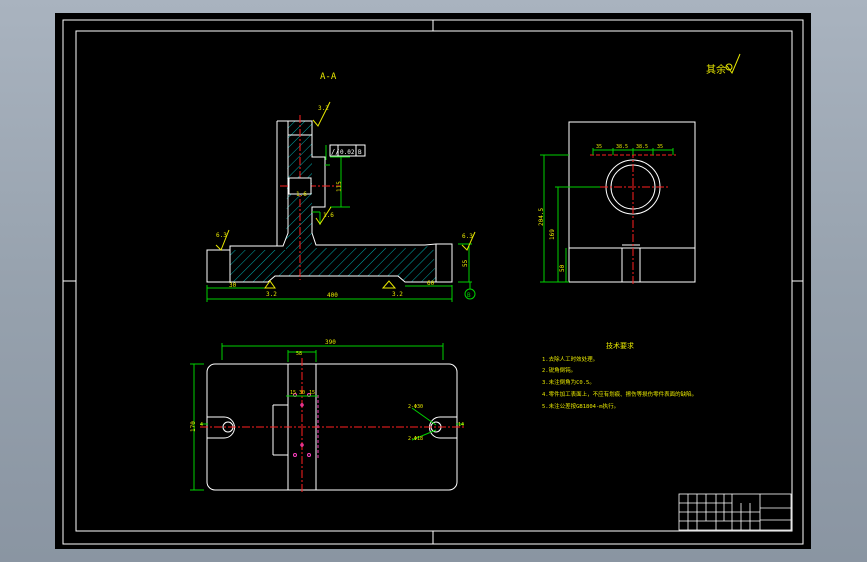  Describe the element at coordinates (642, 147) in the screenshot. I see `side-top-dim-3: 38.5` at that location.